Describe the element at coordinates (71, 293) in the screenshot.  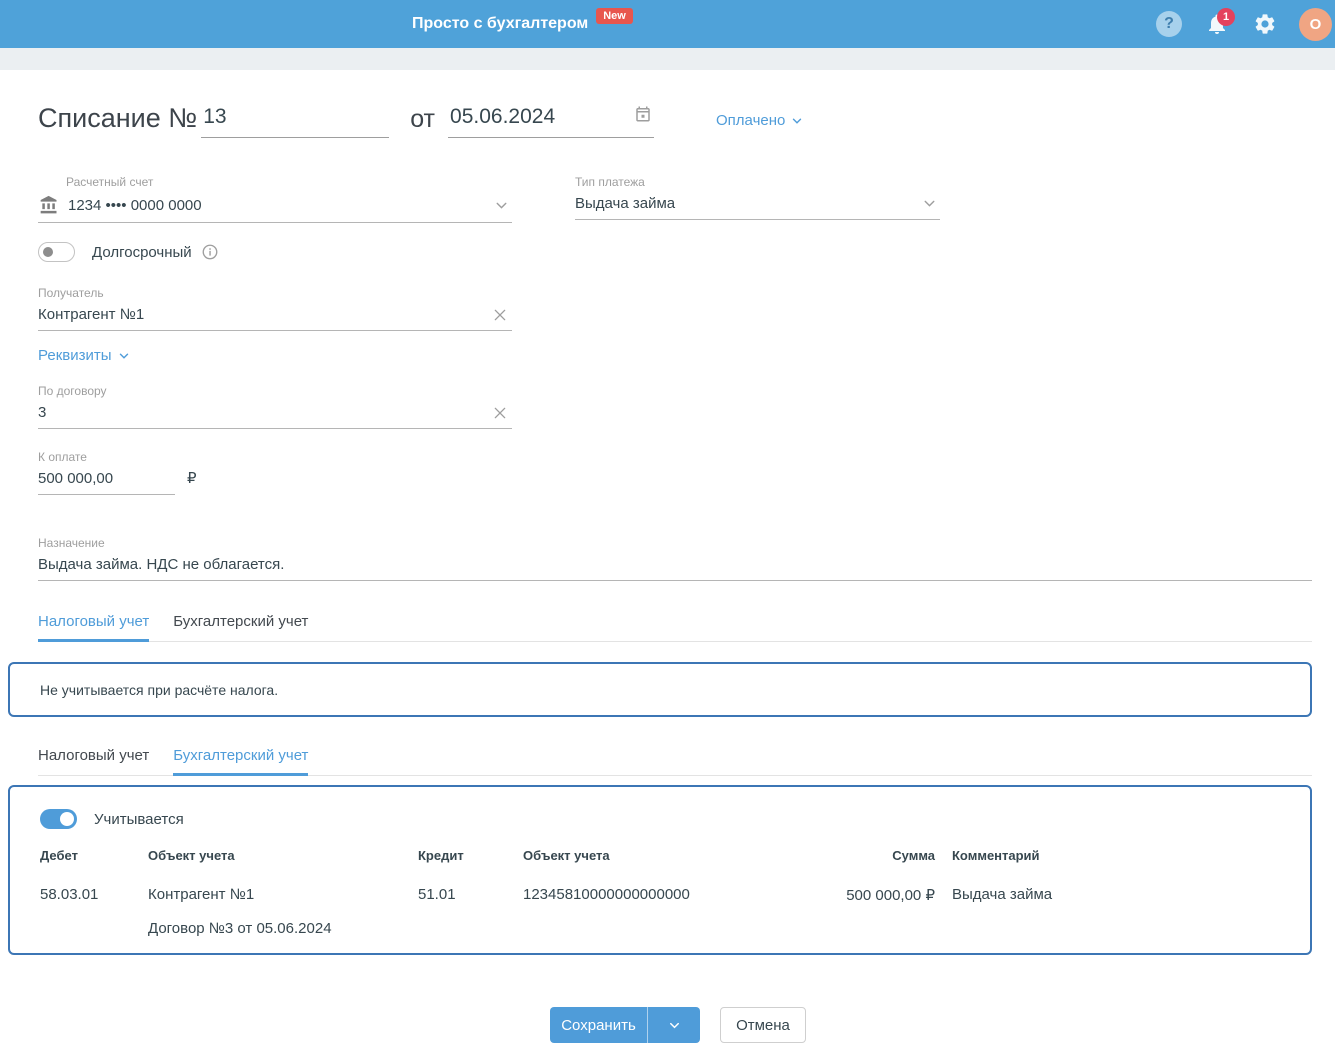
I see `recipient-label: Получатель` at that location.